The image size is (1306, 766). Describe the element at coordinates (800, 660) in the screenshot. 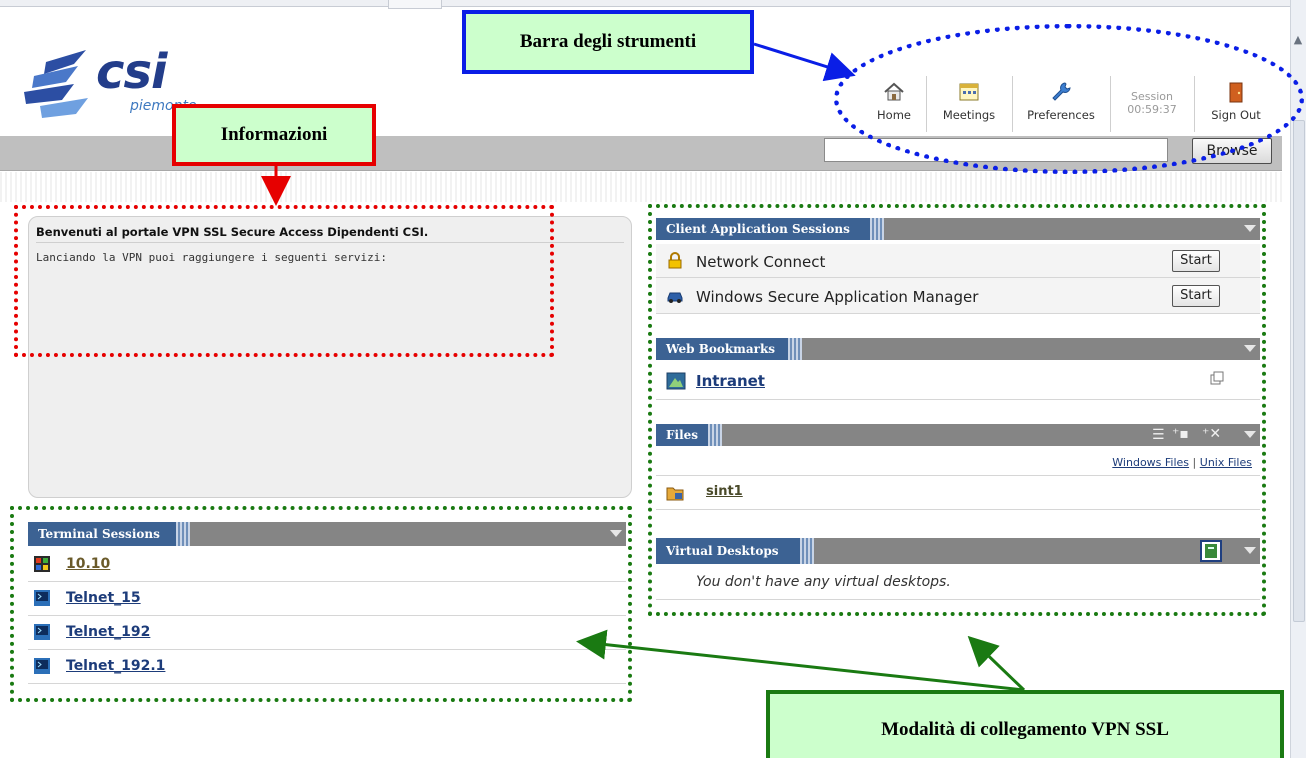

I see `terminal-arrow` at that location.